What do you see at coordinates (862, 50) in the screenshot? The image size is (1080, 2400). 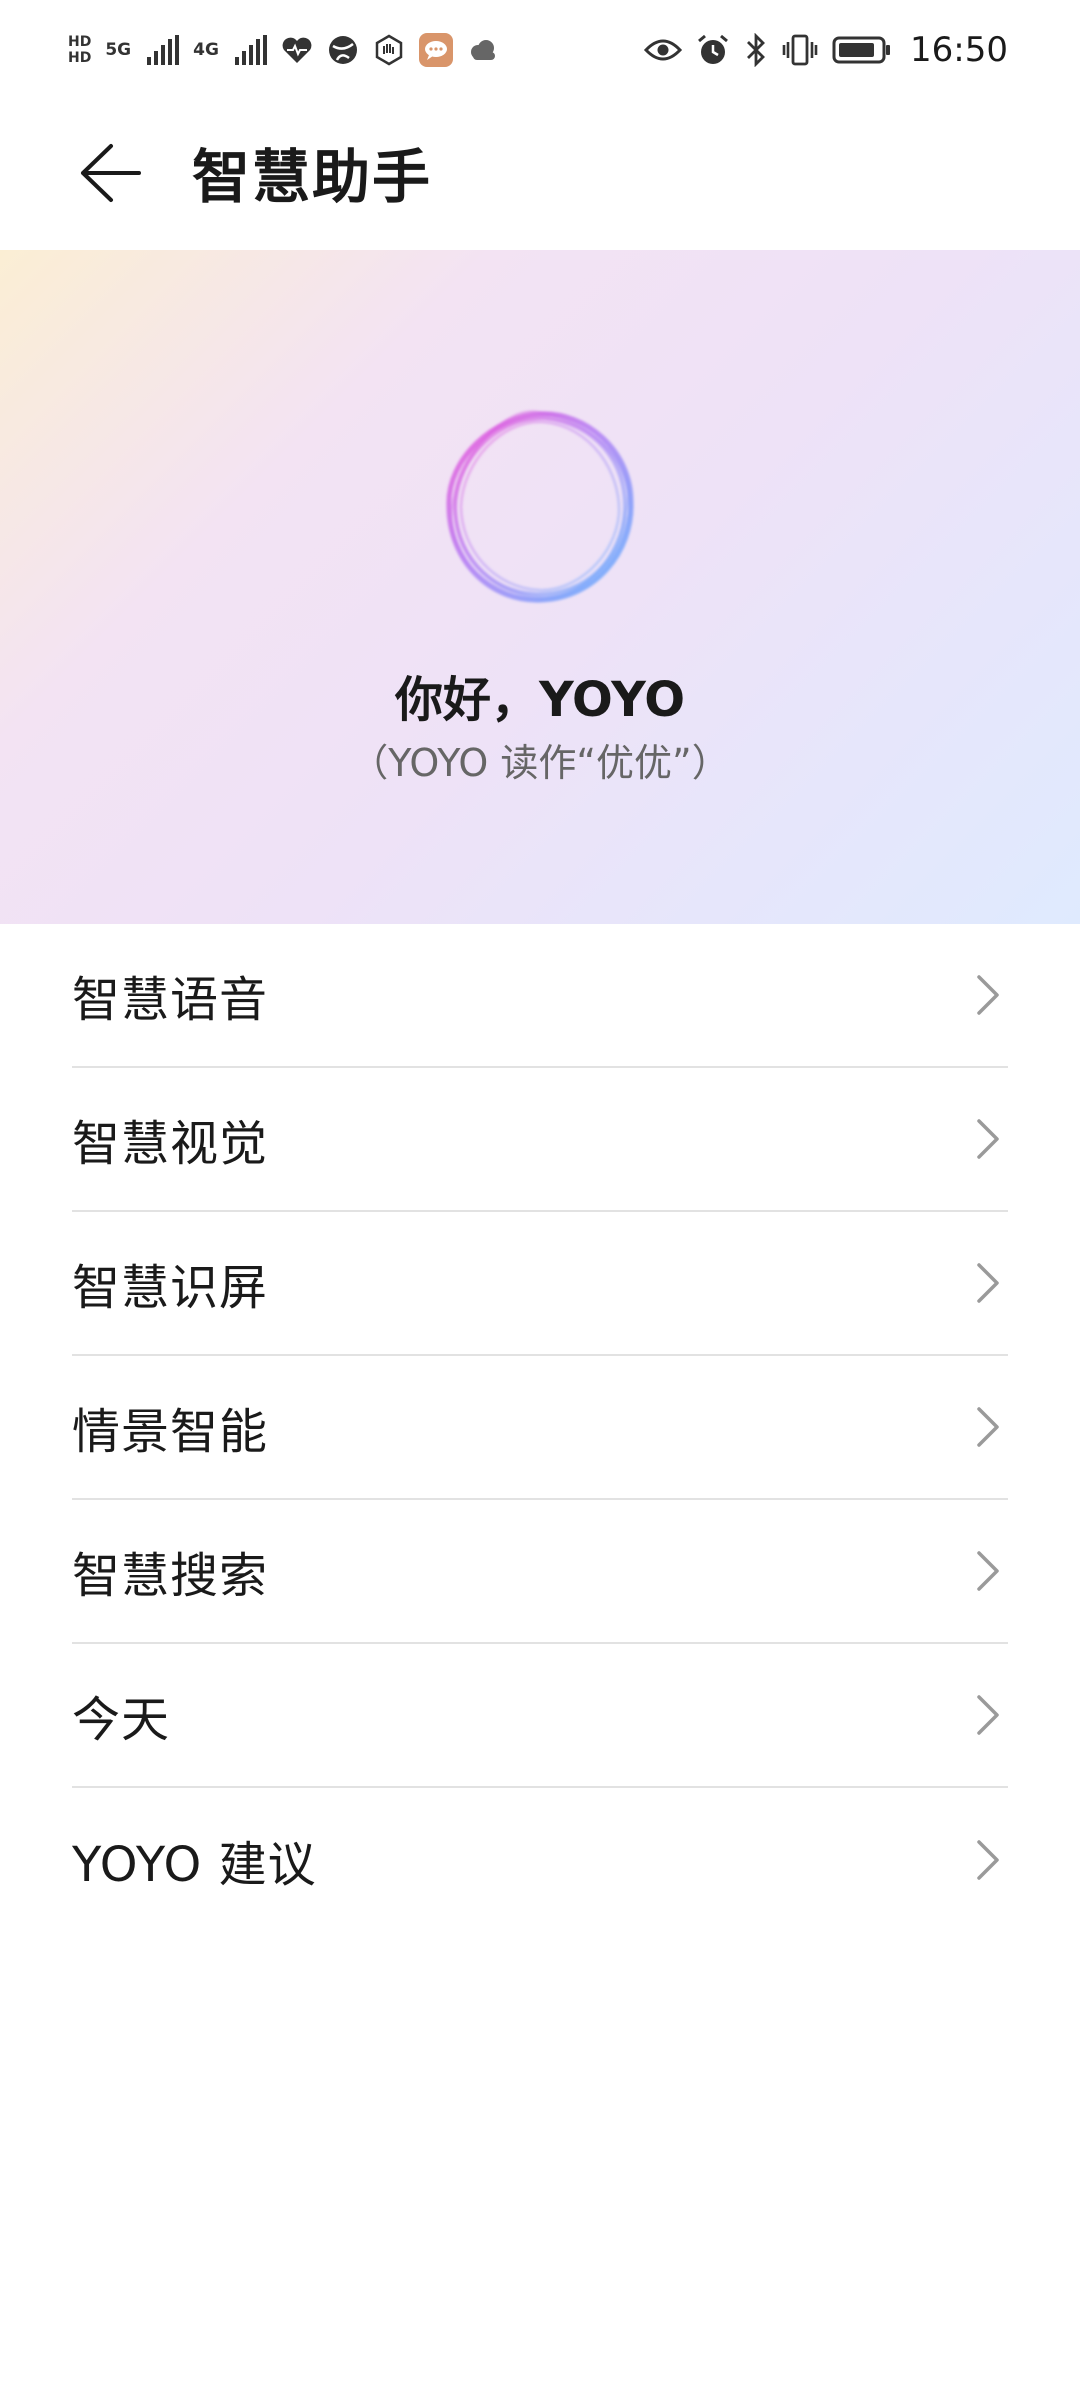 I see `battery-icon` at bounding box center [862, 50].